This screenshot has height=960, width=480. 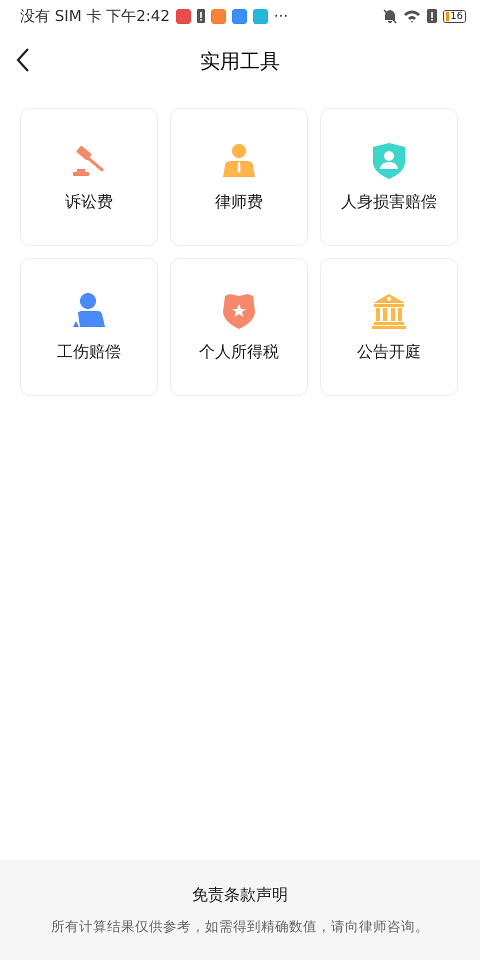 I want to click on tool-label: 工伤赔偿, so click(x=89, y=352).